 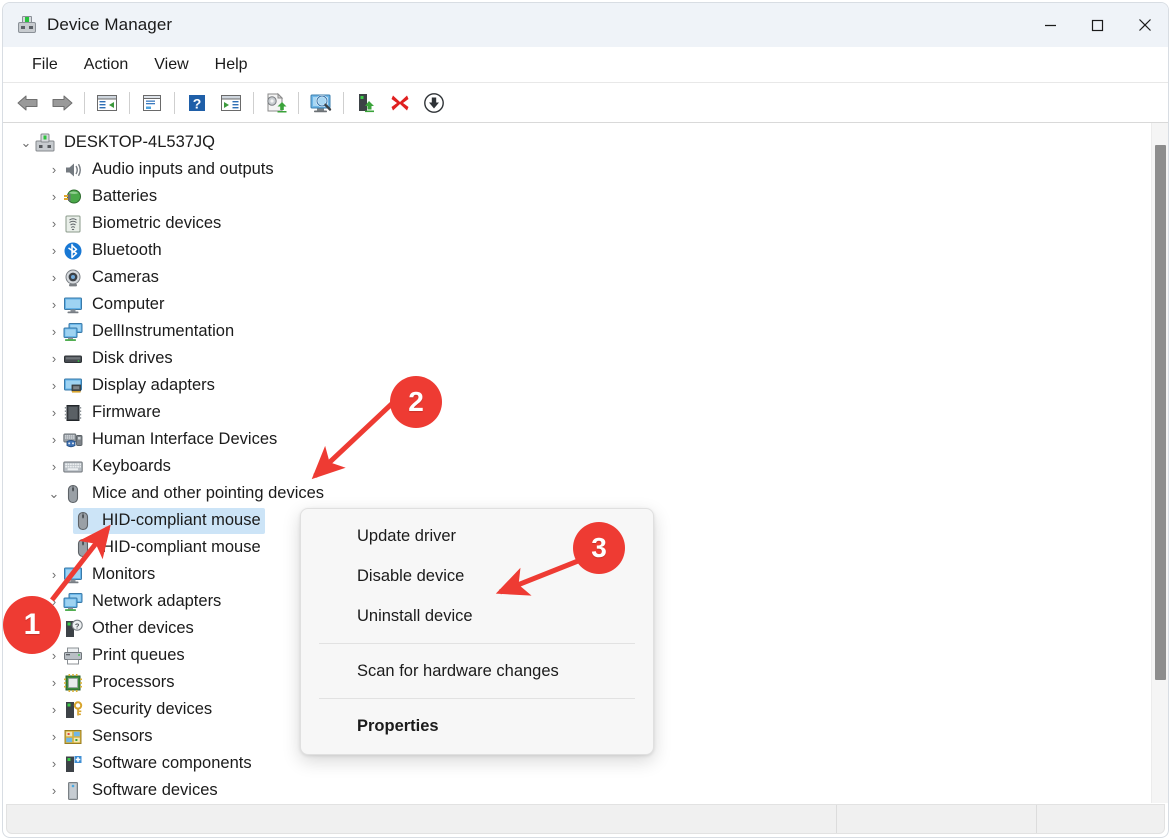 What do you see at coordinates (1160, 412) in the screenshot?
I see `scrollbar-thumb` at bounding box center [1160, 412].